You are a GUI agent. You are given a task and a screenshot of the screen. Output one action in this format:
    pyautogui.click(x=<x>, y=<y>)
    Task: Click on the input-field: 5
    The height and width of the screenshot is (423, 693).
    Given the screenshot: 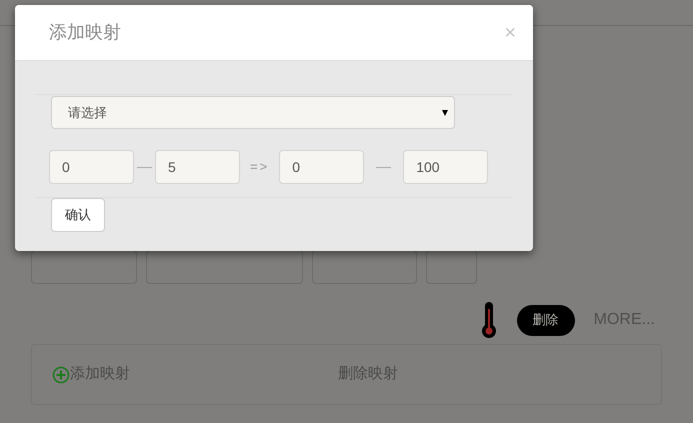 What is the action you would take?
    pyautogui.click(x=197, y=167)
    